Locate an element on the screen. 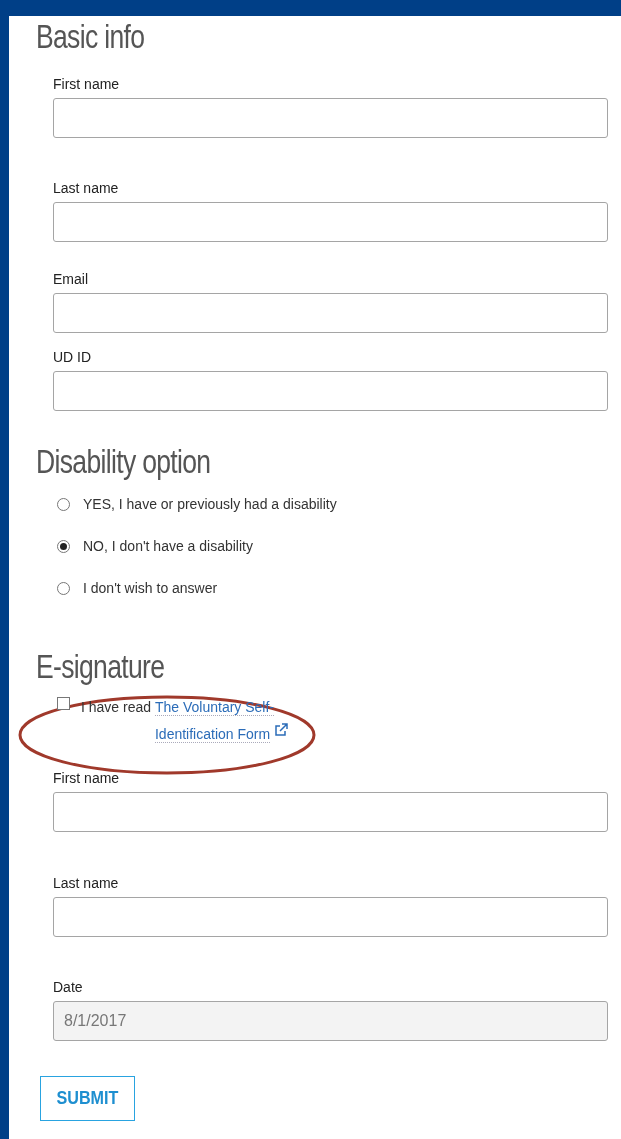 The width and height of the screenshot is (621, 1139). field-label: UD ID is located at coordinates (73, 357).